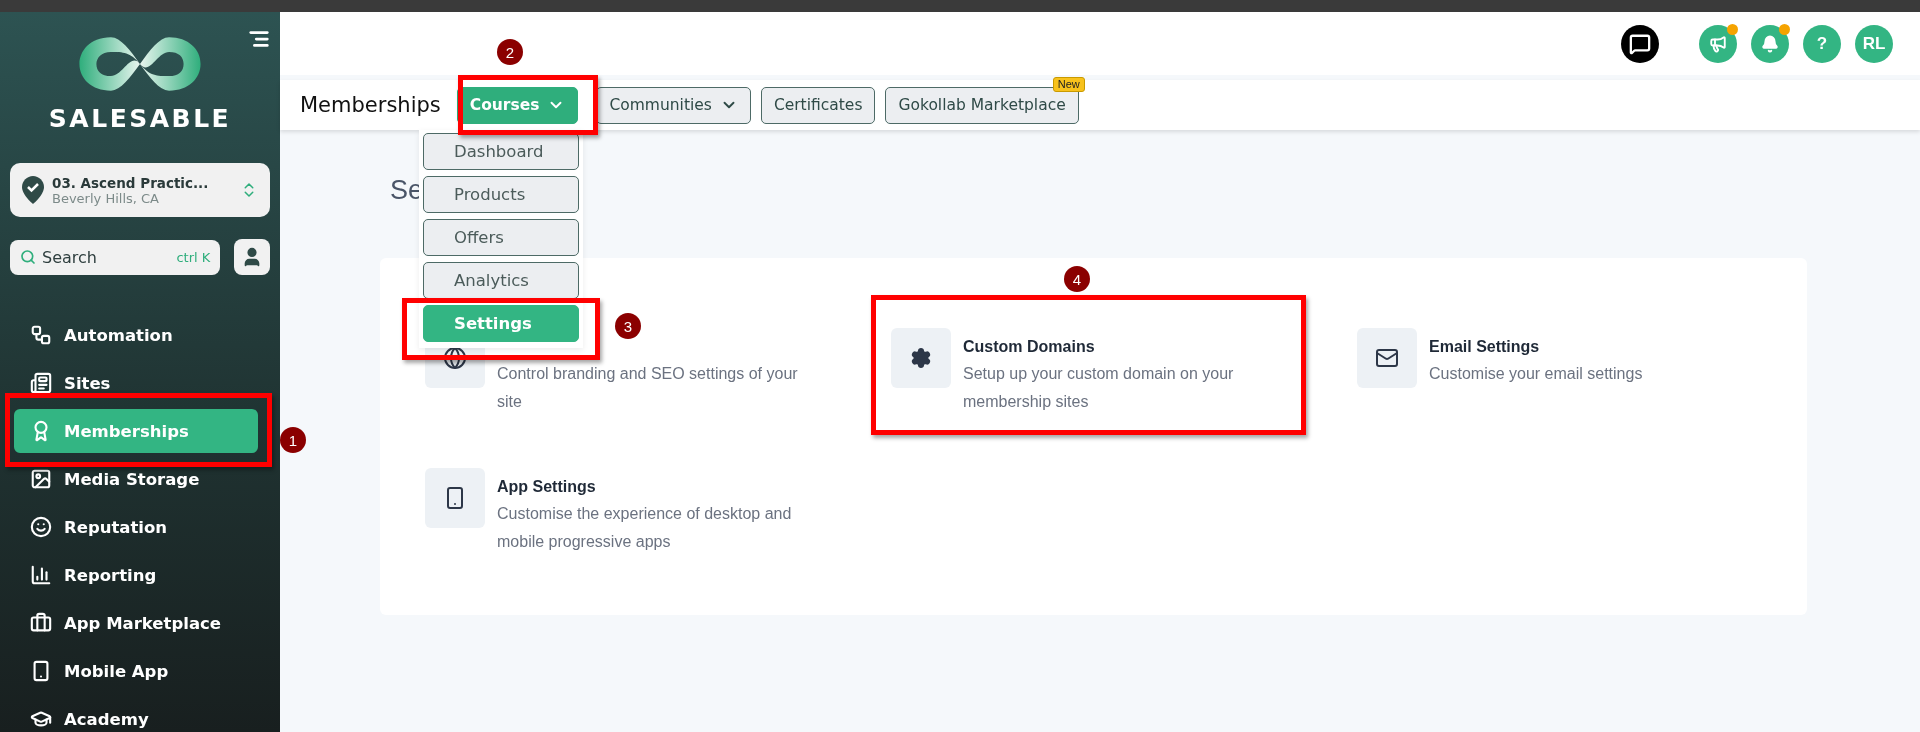 The height and width of the screenshot is (732, 1920). What do you see at coordinates (645, 528) in the screenshot?
I see `setting-description: Customise the experience of desktop and mobile progressive apps` at bounding box center [645, 528].